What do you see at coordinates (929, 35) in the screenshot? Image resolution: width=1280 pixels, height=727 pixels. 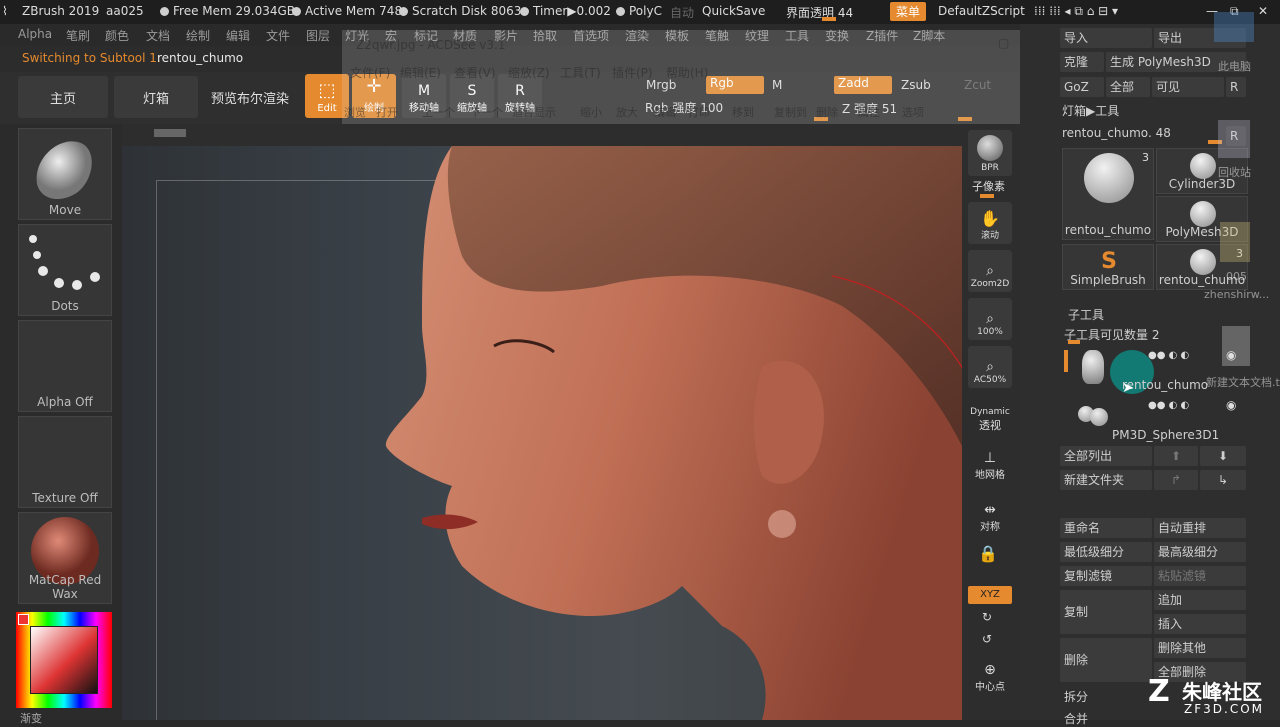 I see `menu-item: Z脚本` at bounding box center [929, 35].